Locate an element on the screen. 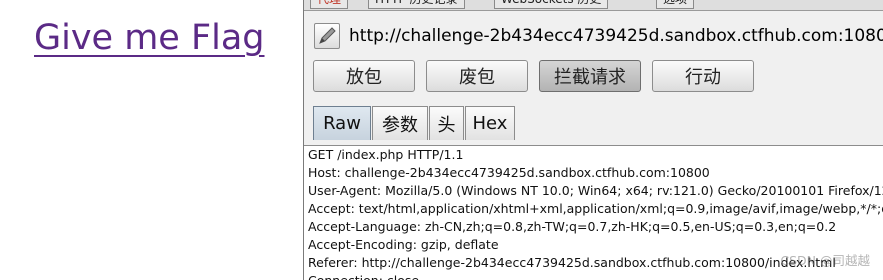  tab-options: 选项 is located at coordinates (675, 4).